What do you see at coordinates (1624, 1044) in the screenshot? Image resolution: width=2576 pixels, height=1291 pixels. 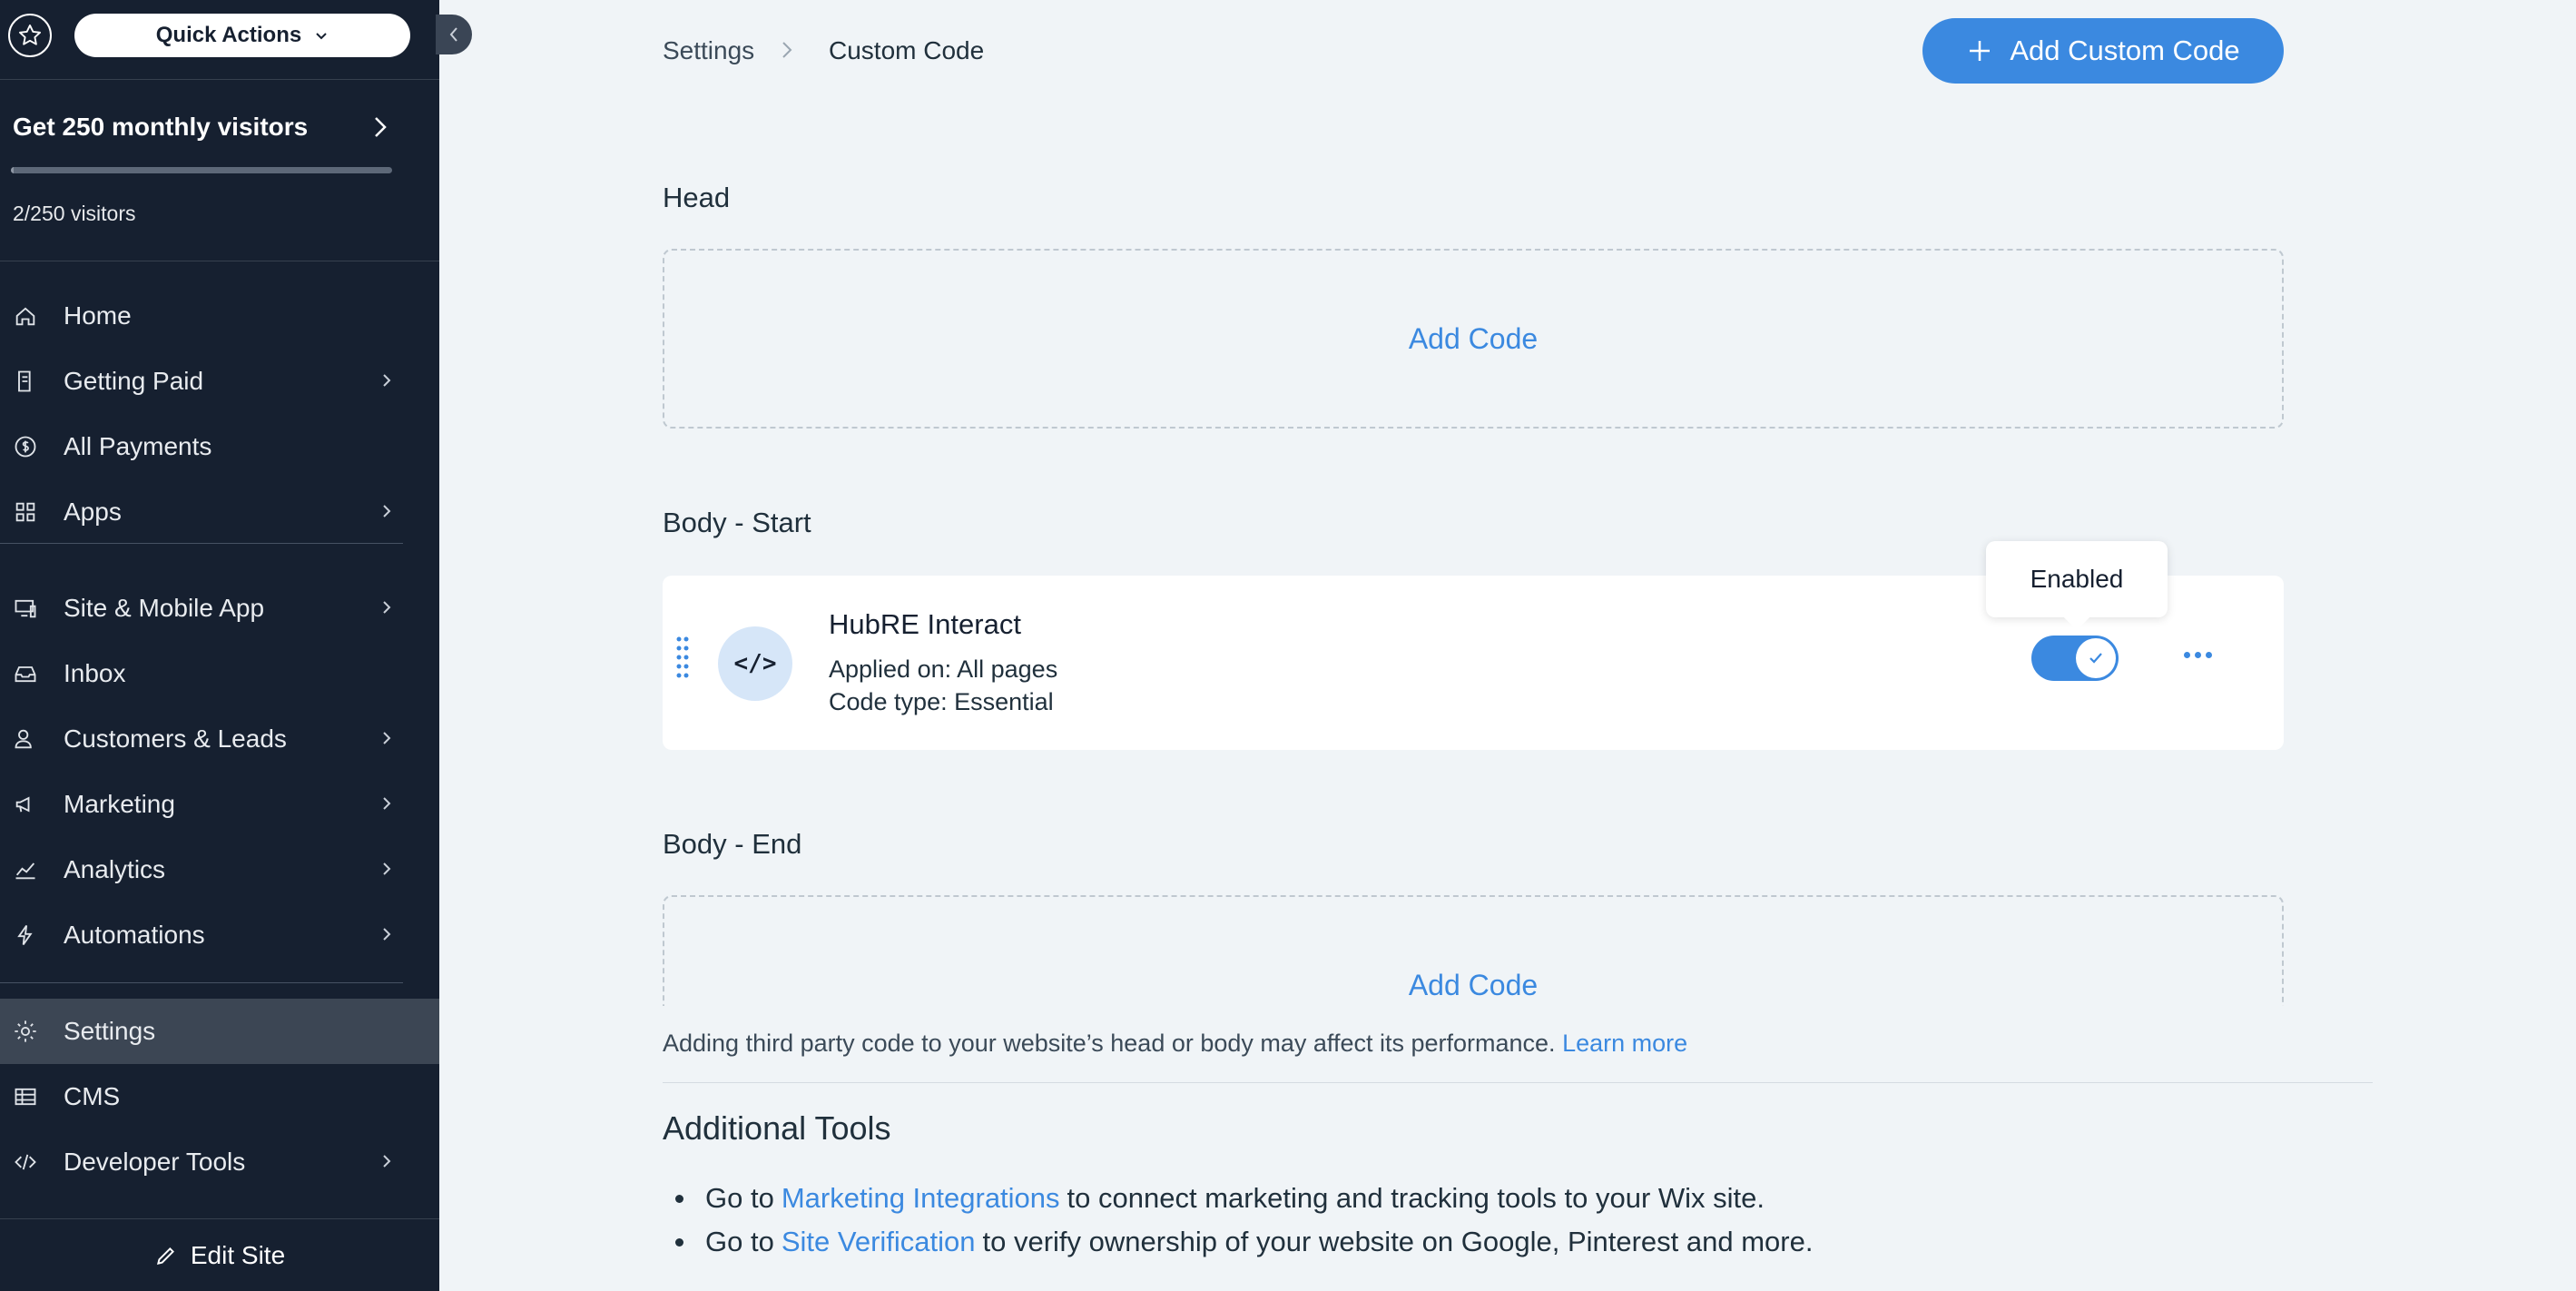 I see `learn-more-link: Learn more` at bounding box center [1624, 1044].